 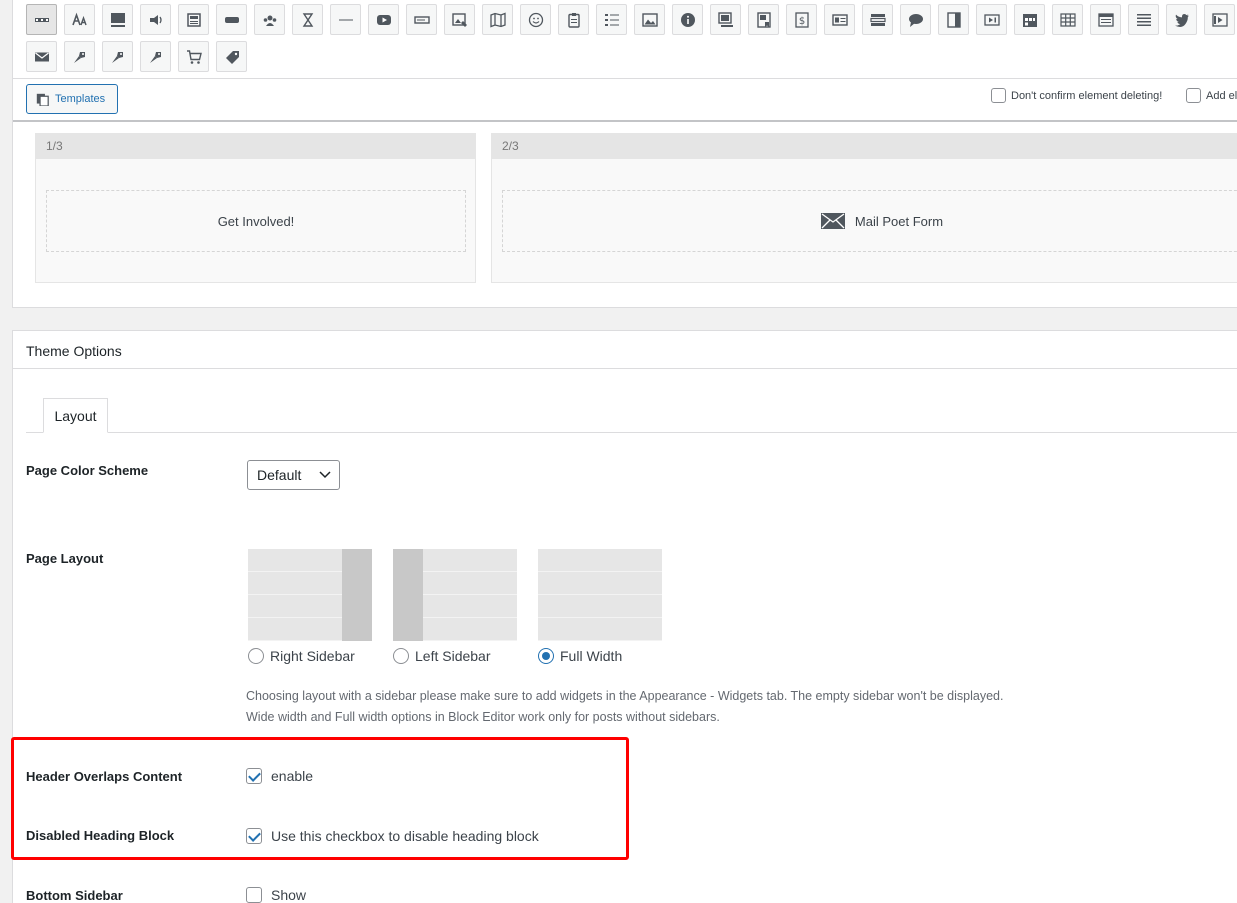 I want to click on text-element-label: Get Involved!, so click(x=256, y=221).